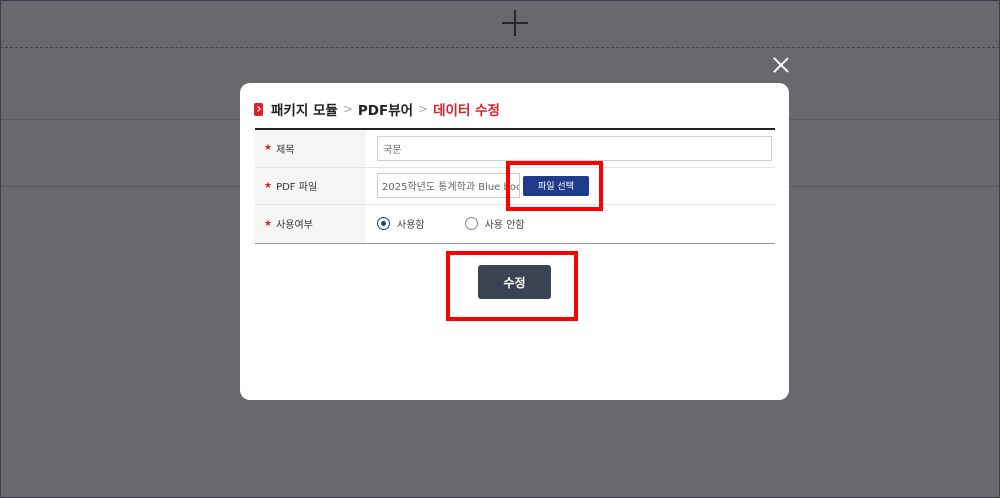  What do you see at coordinates (448, 186) in the screenshot?
I see `pdf-file-input: 2025학년도 통계학과 Blue boo` at bounding box center [448, 186].